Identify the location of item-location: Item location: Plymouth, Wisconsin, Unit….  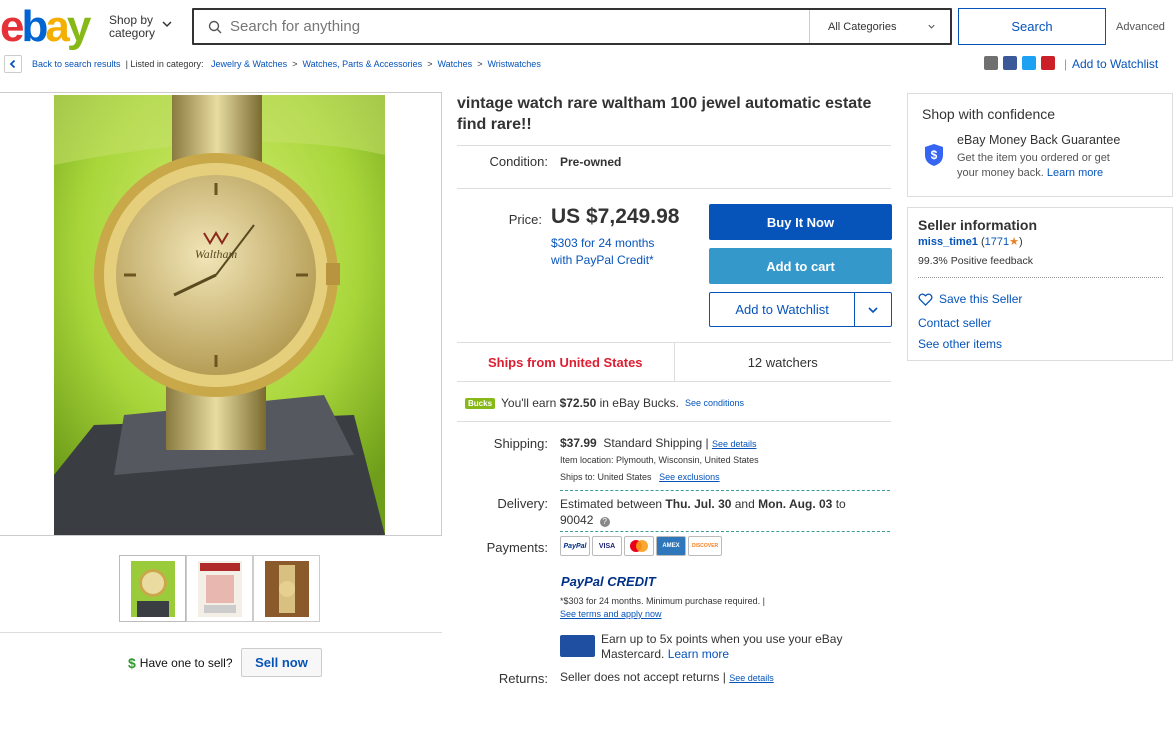
(659, 460).